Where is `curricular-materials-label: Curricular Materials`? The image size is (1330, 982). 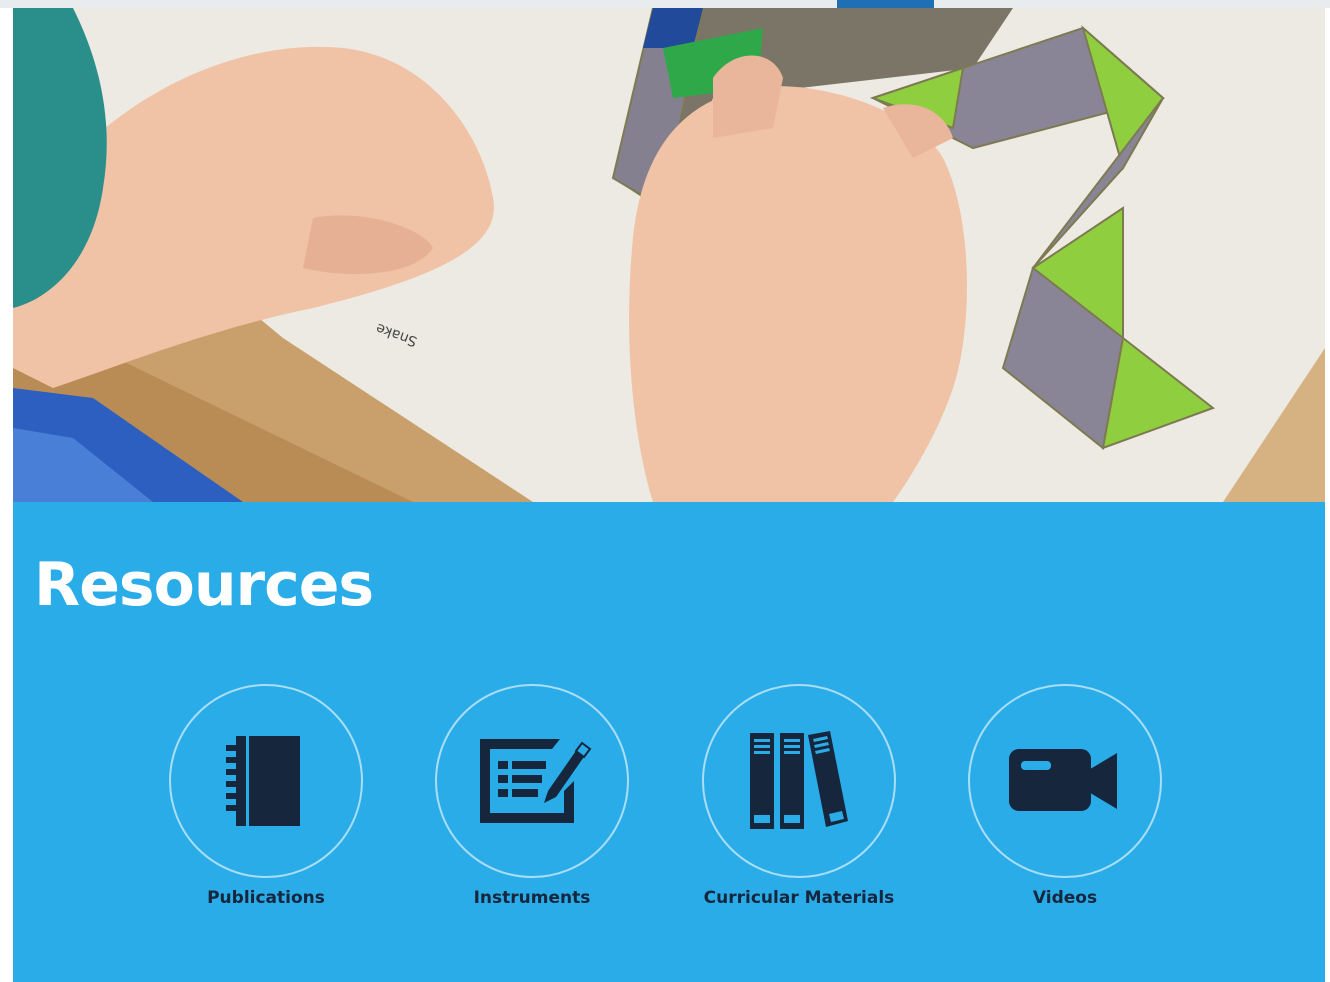 curricular-materials-label: Curricular Materials is located at coordinates (799, 898).